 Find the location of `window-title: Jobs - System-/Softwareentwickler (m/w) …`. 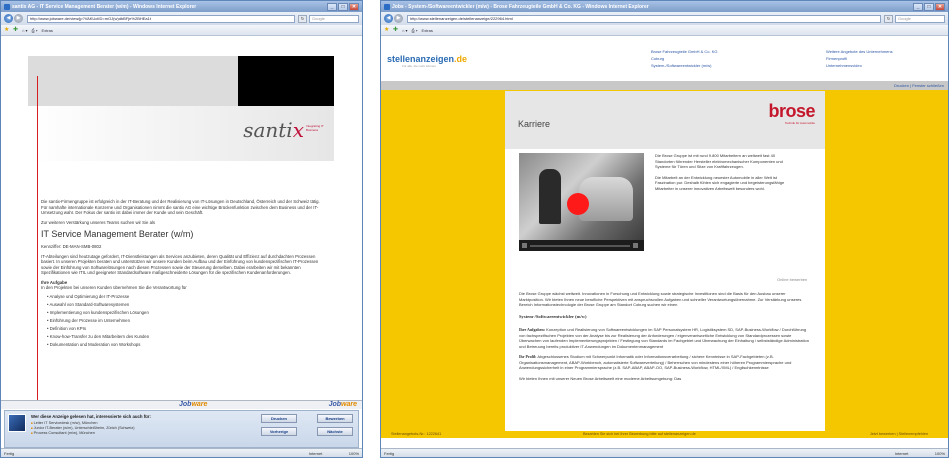

window-title: Jobs - System-/Softwareentwickler (m/w) … is located at coordinates (520, 6).